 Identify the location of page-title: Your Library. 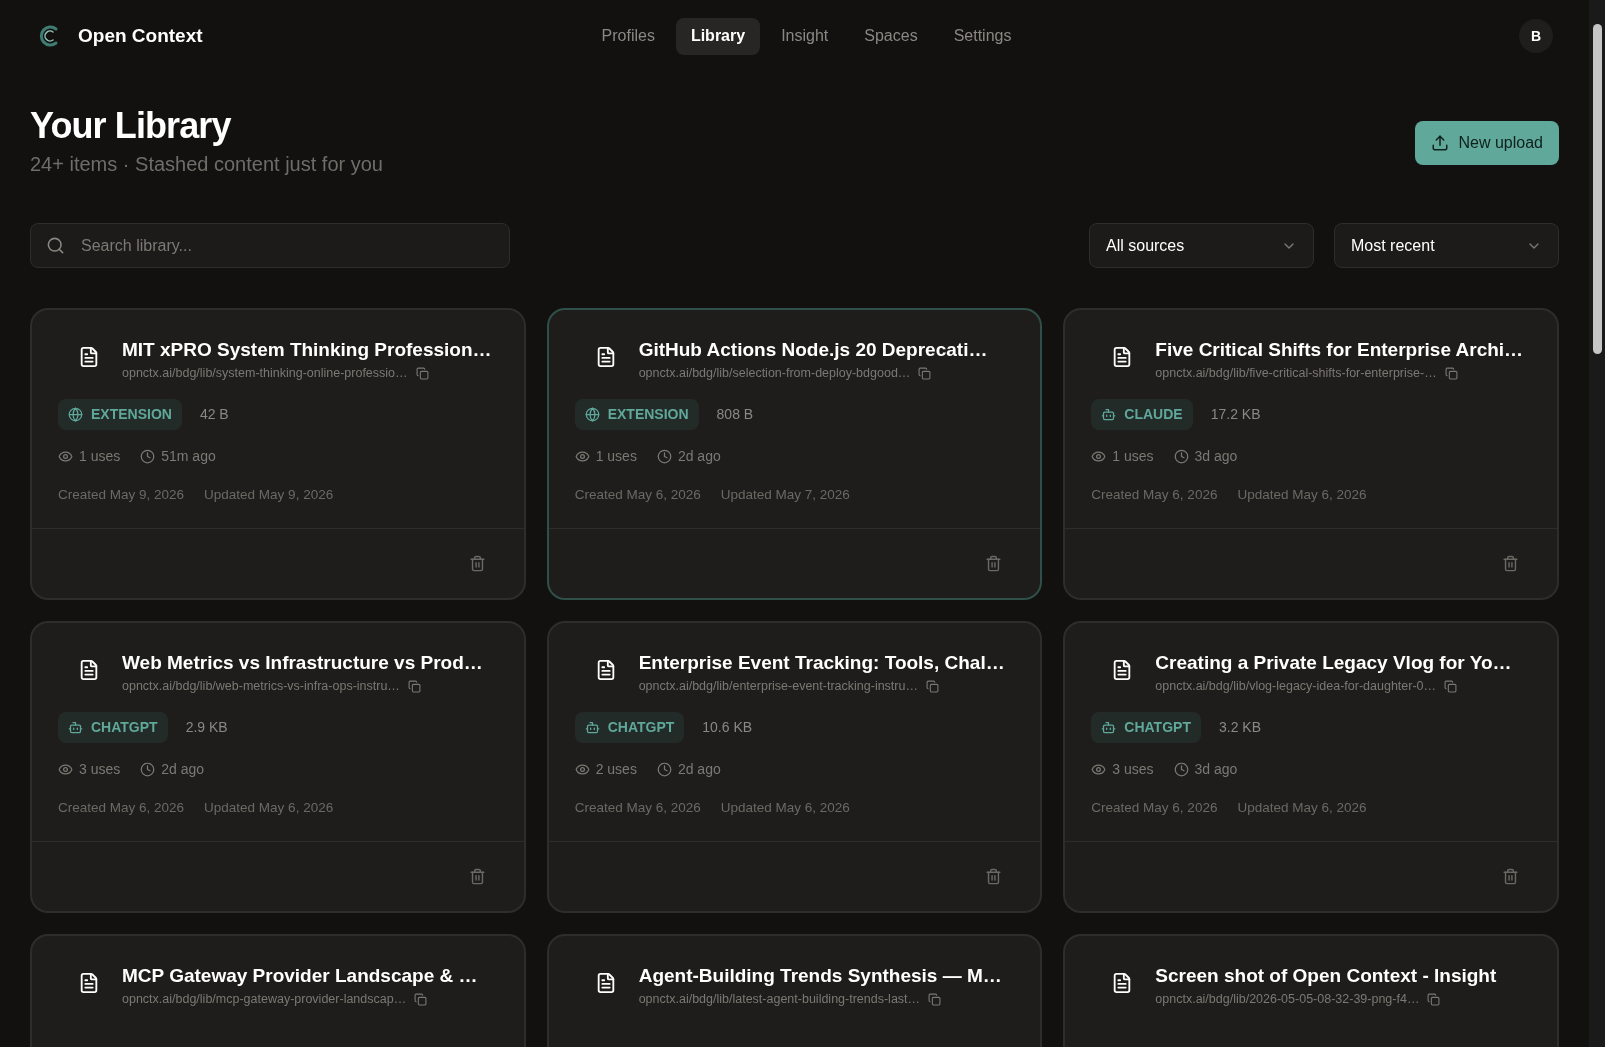
(131, 126).